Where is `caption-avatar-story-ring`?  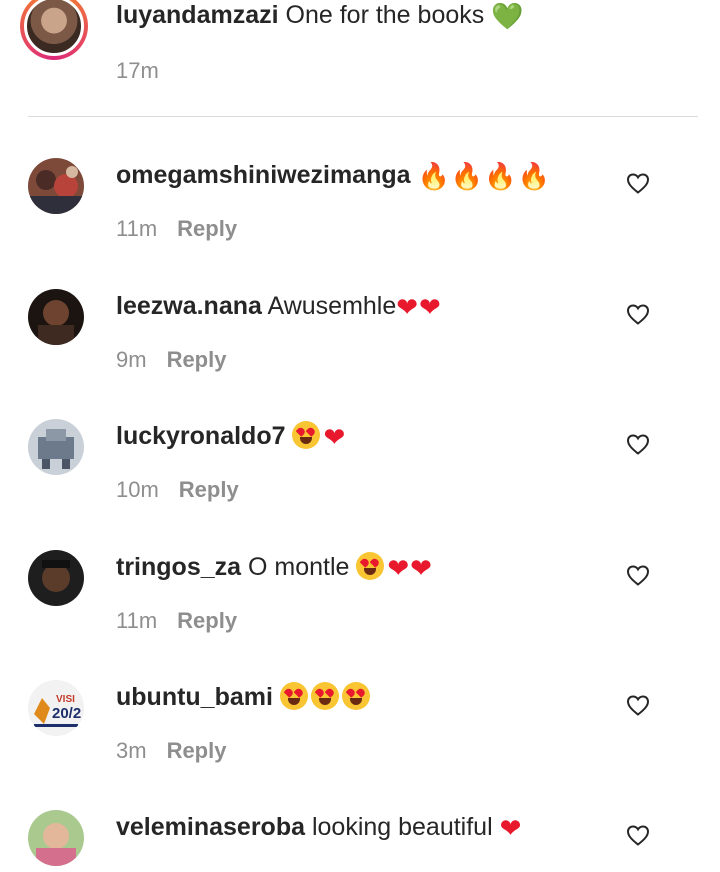 caption-avatar-story-ring is located at coordinates (54, 30).